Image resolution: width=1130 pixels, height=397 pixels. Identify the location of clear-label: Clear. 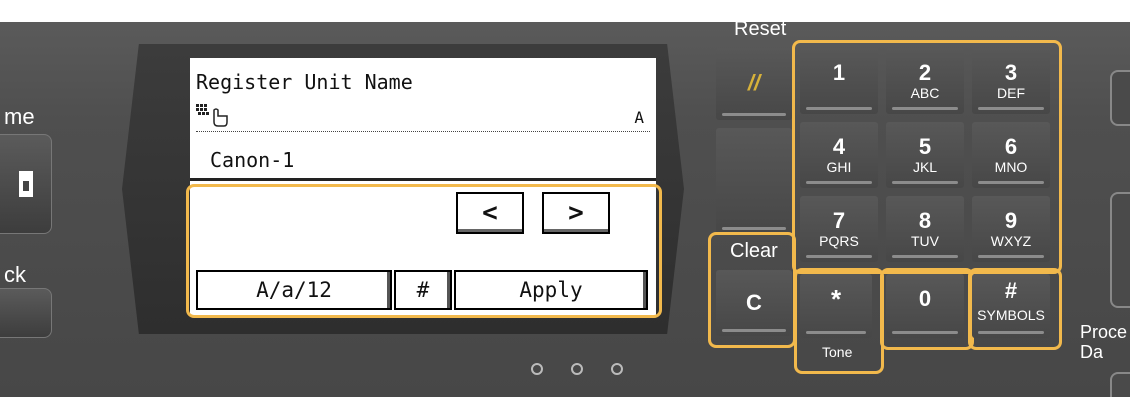
(754, 251).